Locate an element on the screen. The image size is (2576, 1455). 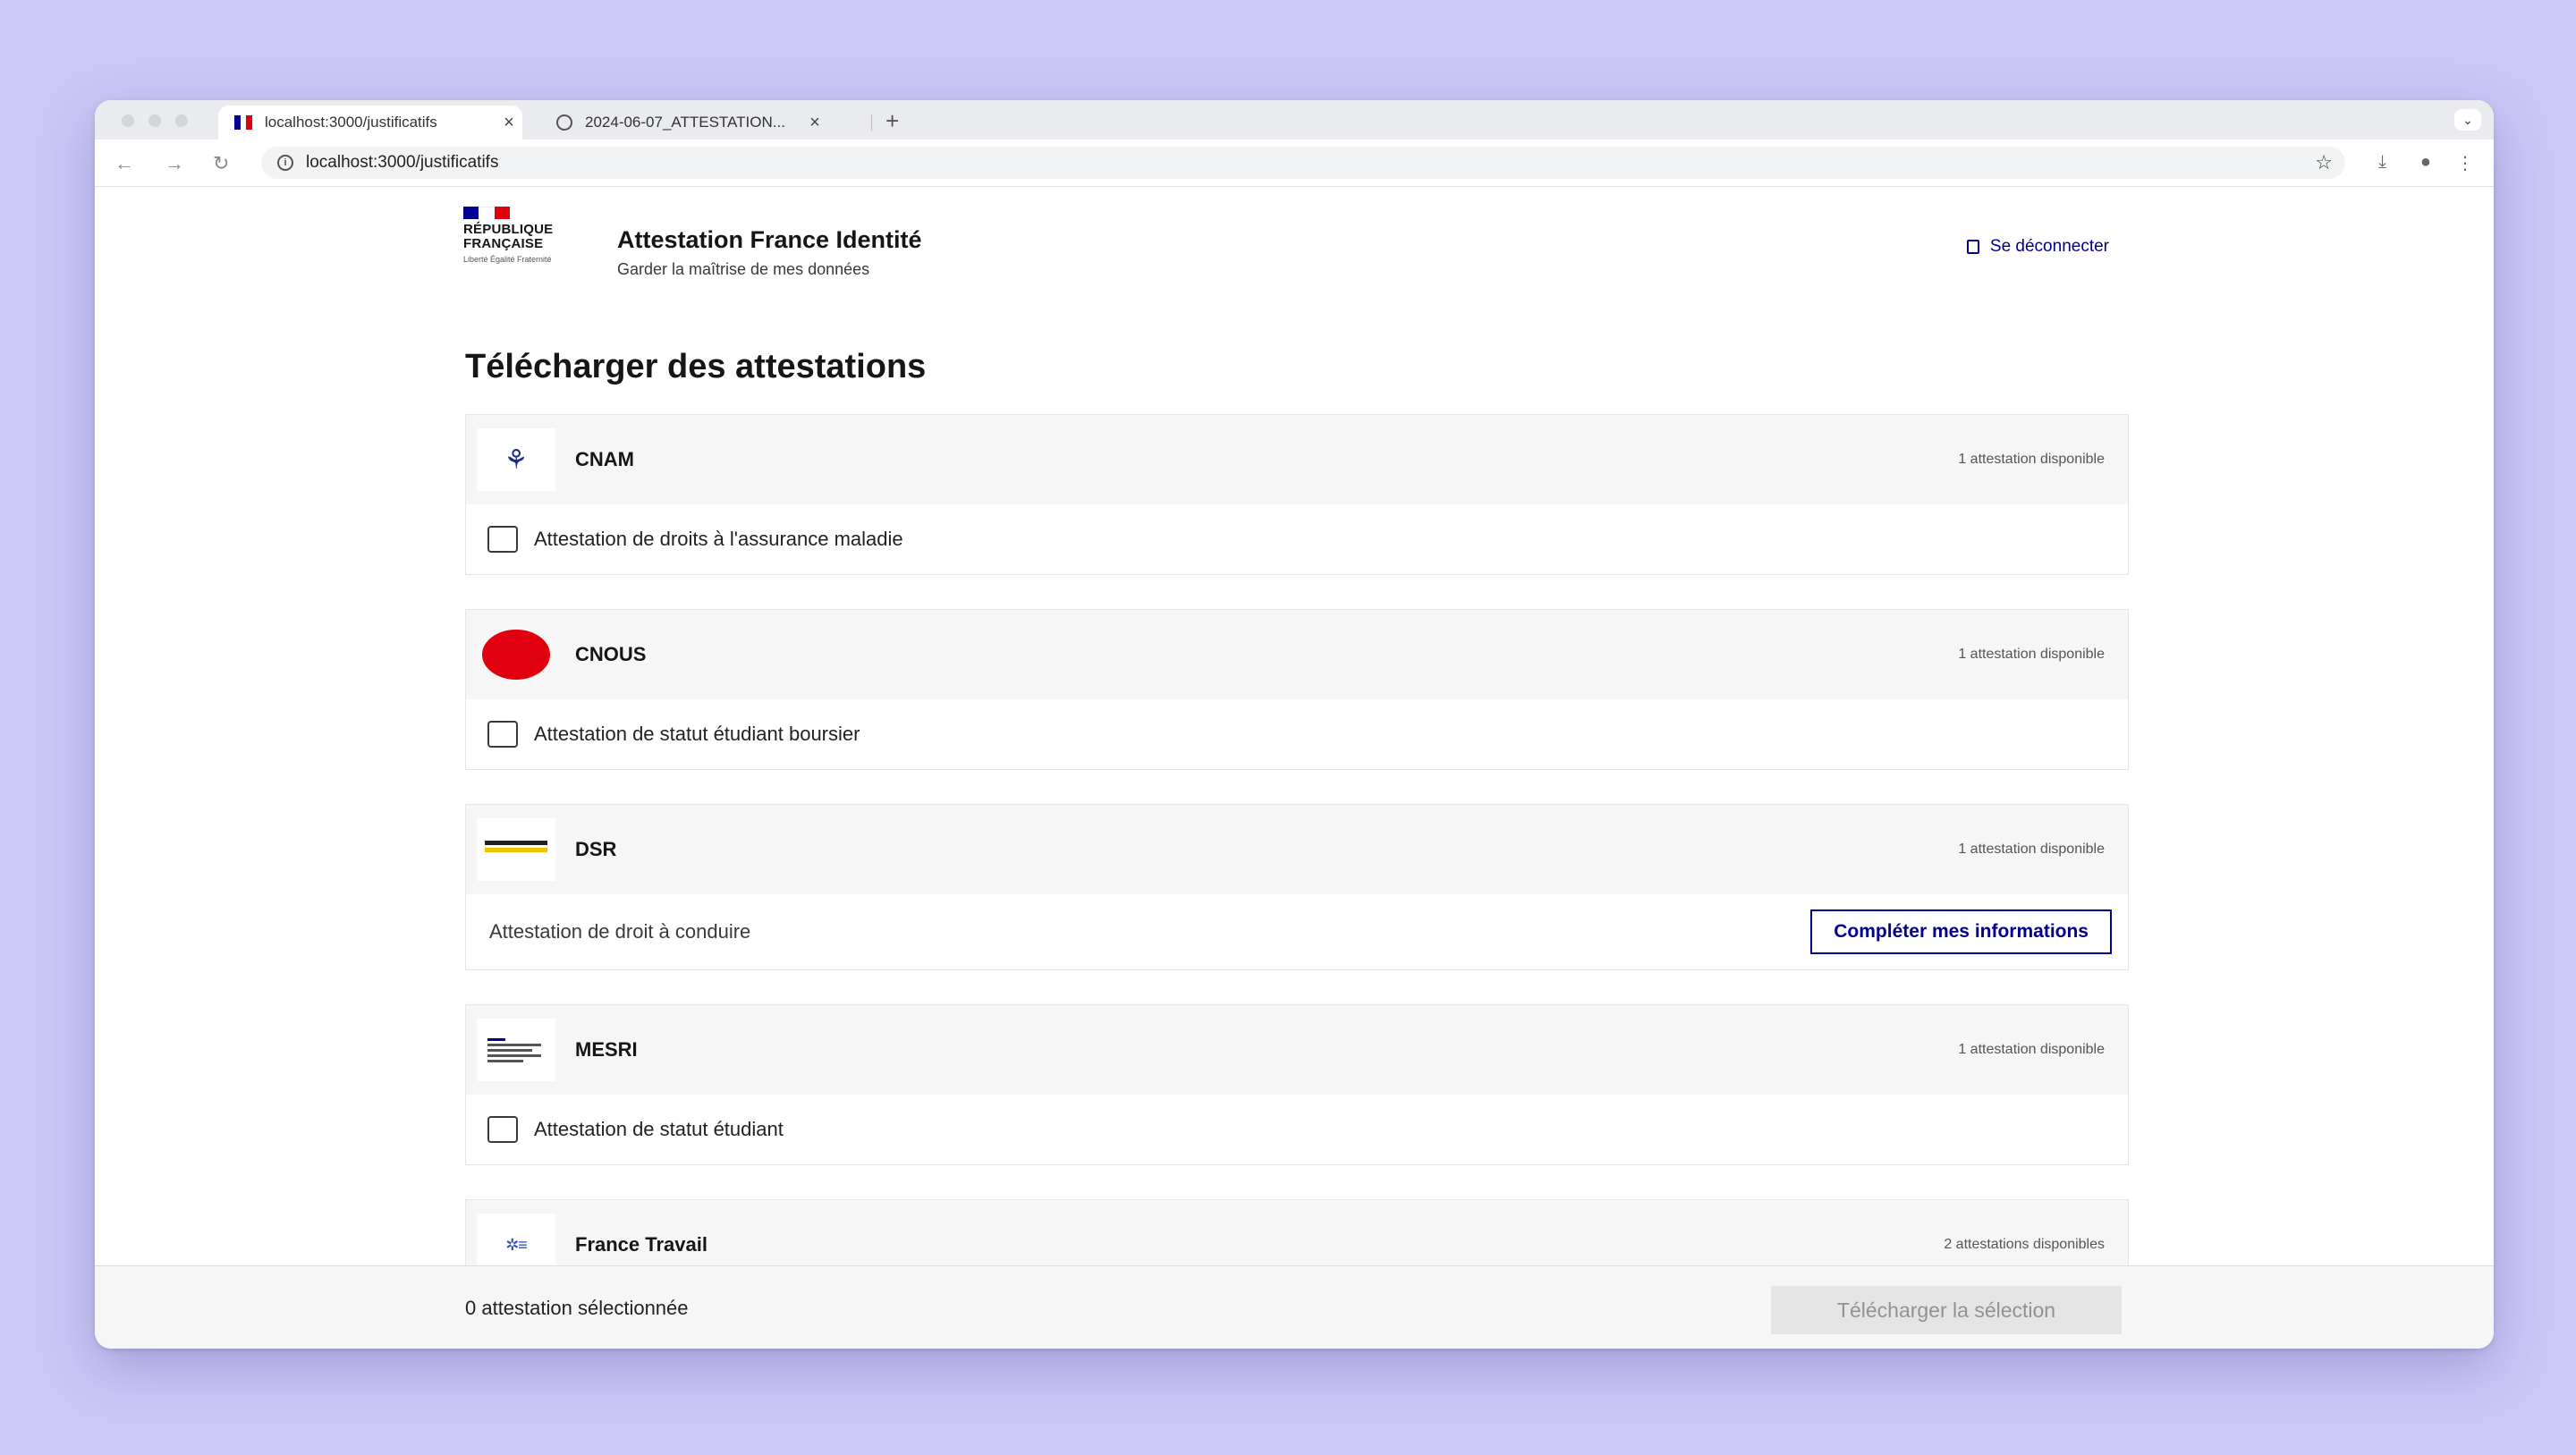
logout-link: Se déconnecter is located at coordinates (2037, 247).